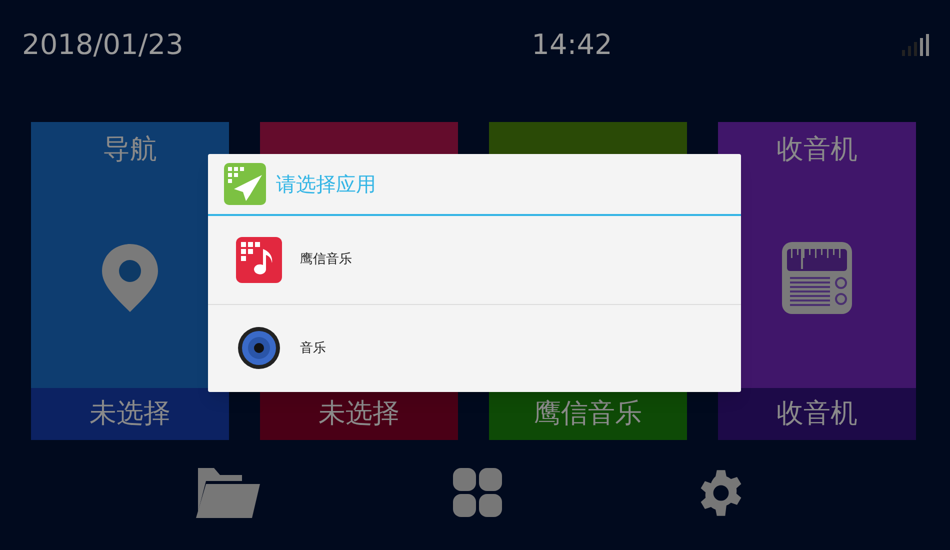 Image resolution: width=950 pixels, height=550 pixels. What do you see at coordinates (259, 348) in the screenshot?
I see `speaker-icon` at bounding box center [259, 348].